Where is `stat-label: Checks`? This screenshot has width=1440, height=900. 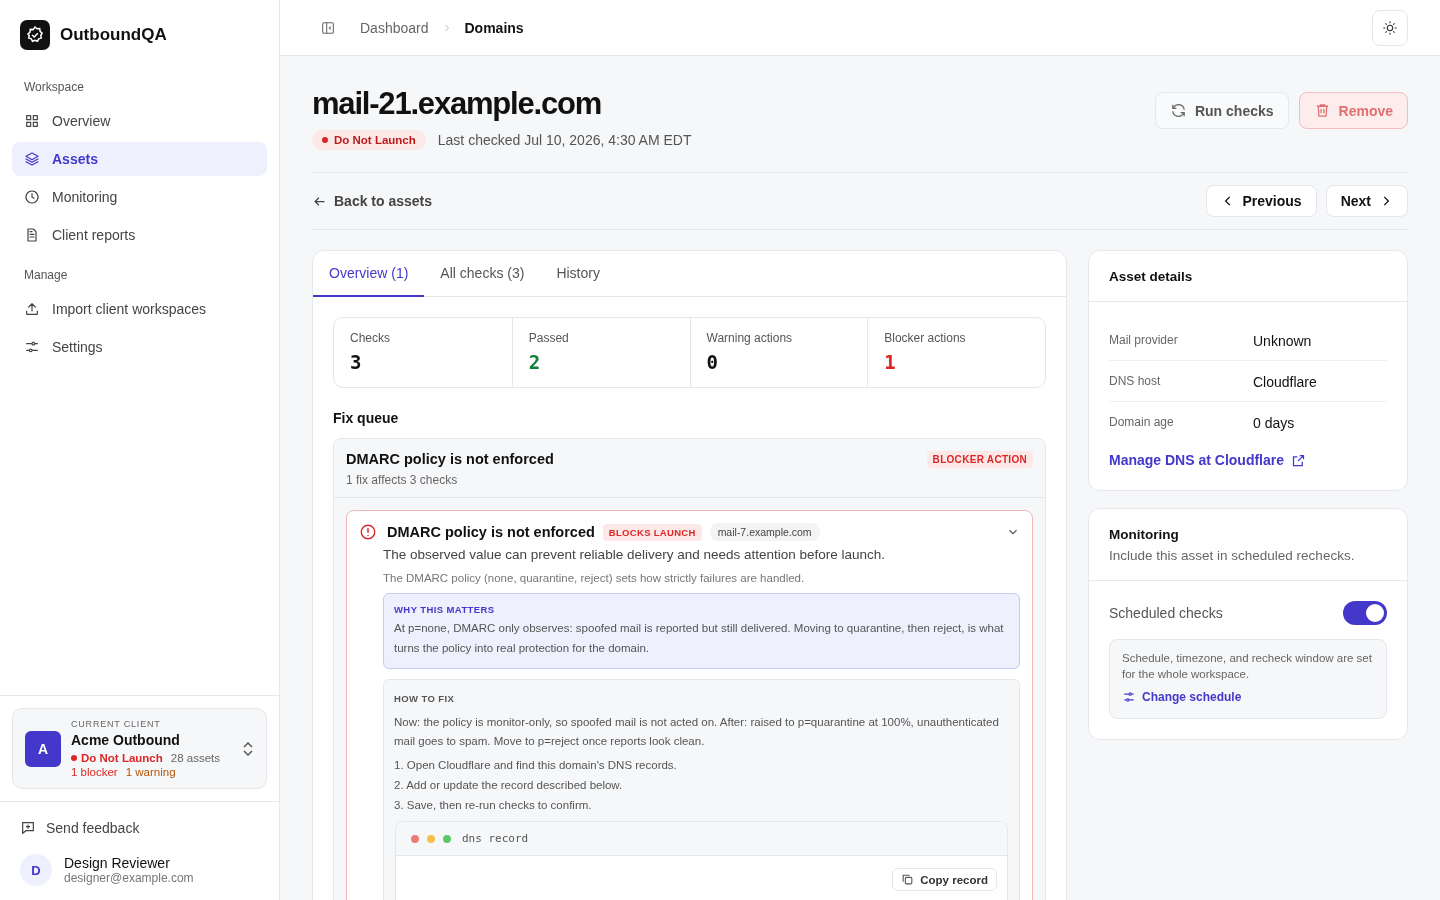
stat-label: Checks is located at coordinates (370, 338).